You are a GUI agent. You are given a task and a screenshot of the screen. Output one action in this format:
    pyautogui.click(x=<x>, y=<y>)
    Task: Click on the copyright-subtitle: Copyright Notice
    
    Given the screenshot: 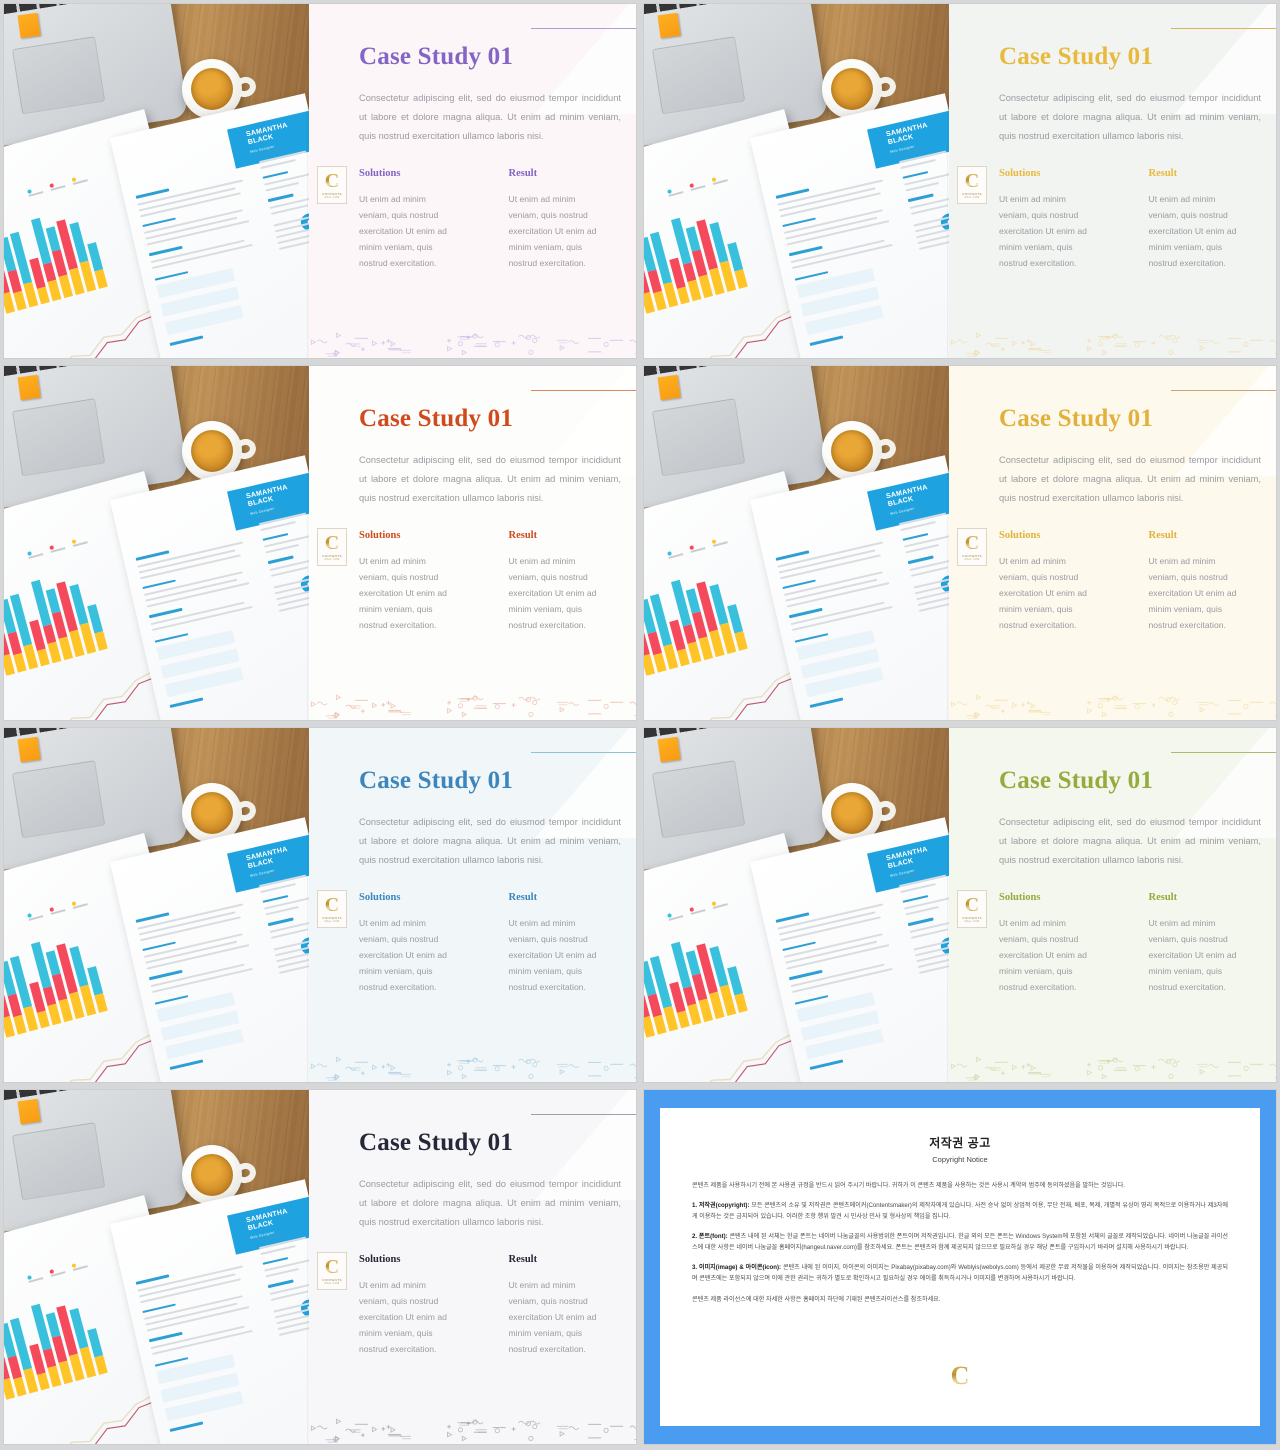 What is the action you would take?
    pyautogui.click(x=960, y=1159)
    